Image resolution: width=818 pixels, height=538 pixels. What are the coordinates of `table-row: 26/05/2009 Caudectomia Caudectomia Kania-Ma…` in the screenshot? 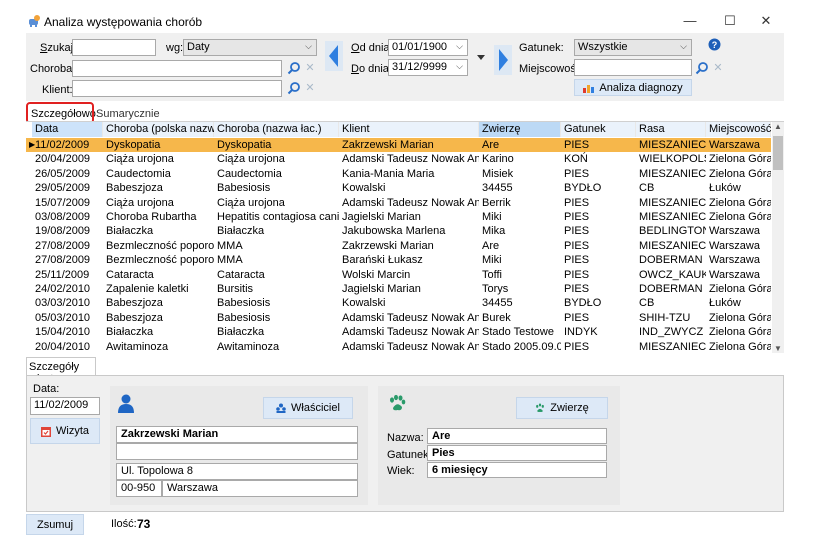 It's located at (398, 174).